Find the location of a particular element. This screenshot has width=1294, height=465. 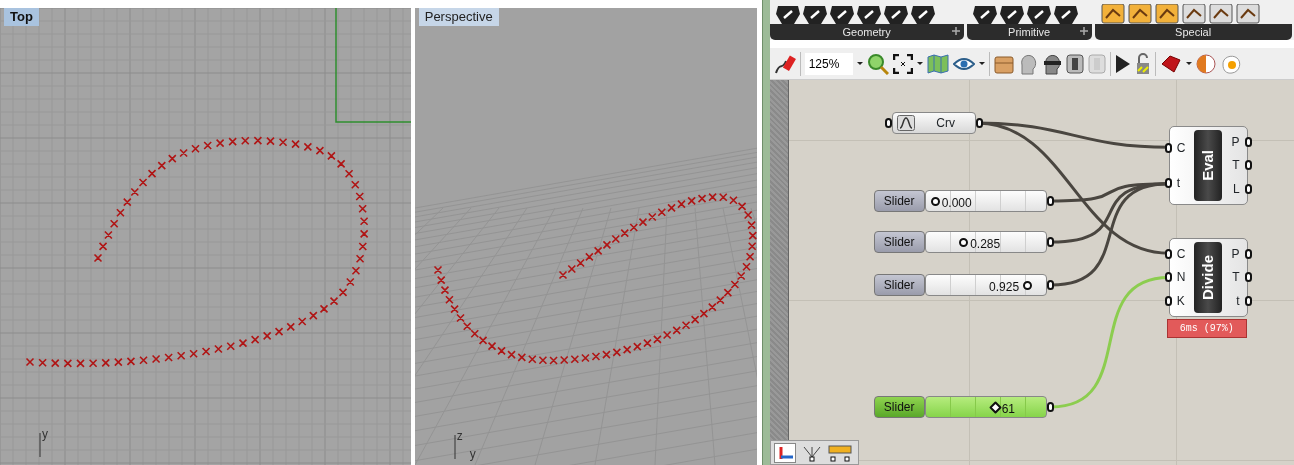

viewport-title: Perspective is located at coordinates (458, 17).